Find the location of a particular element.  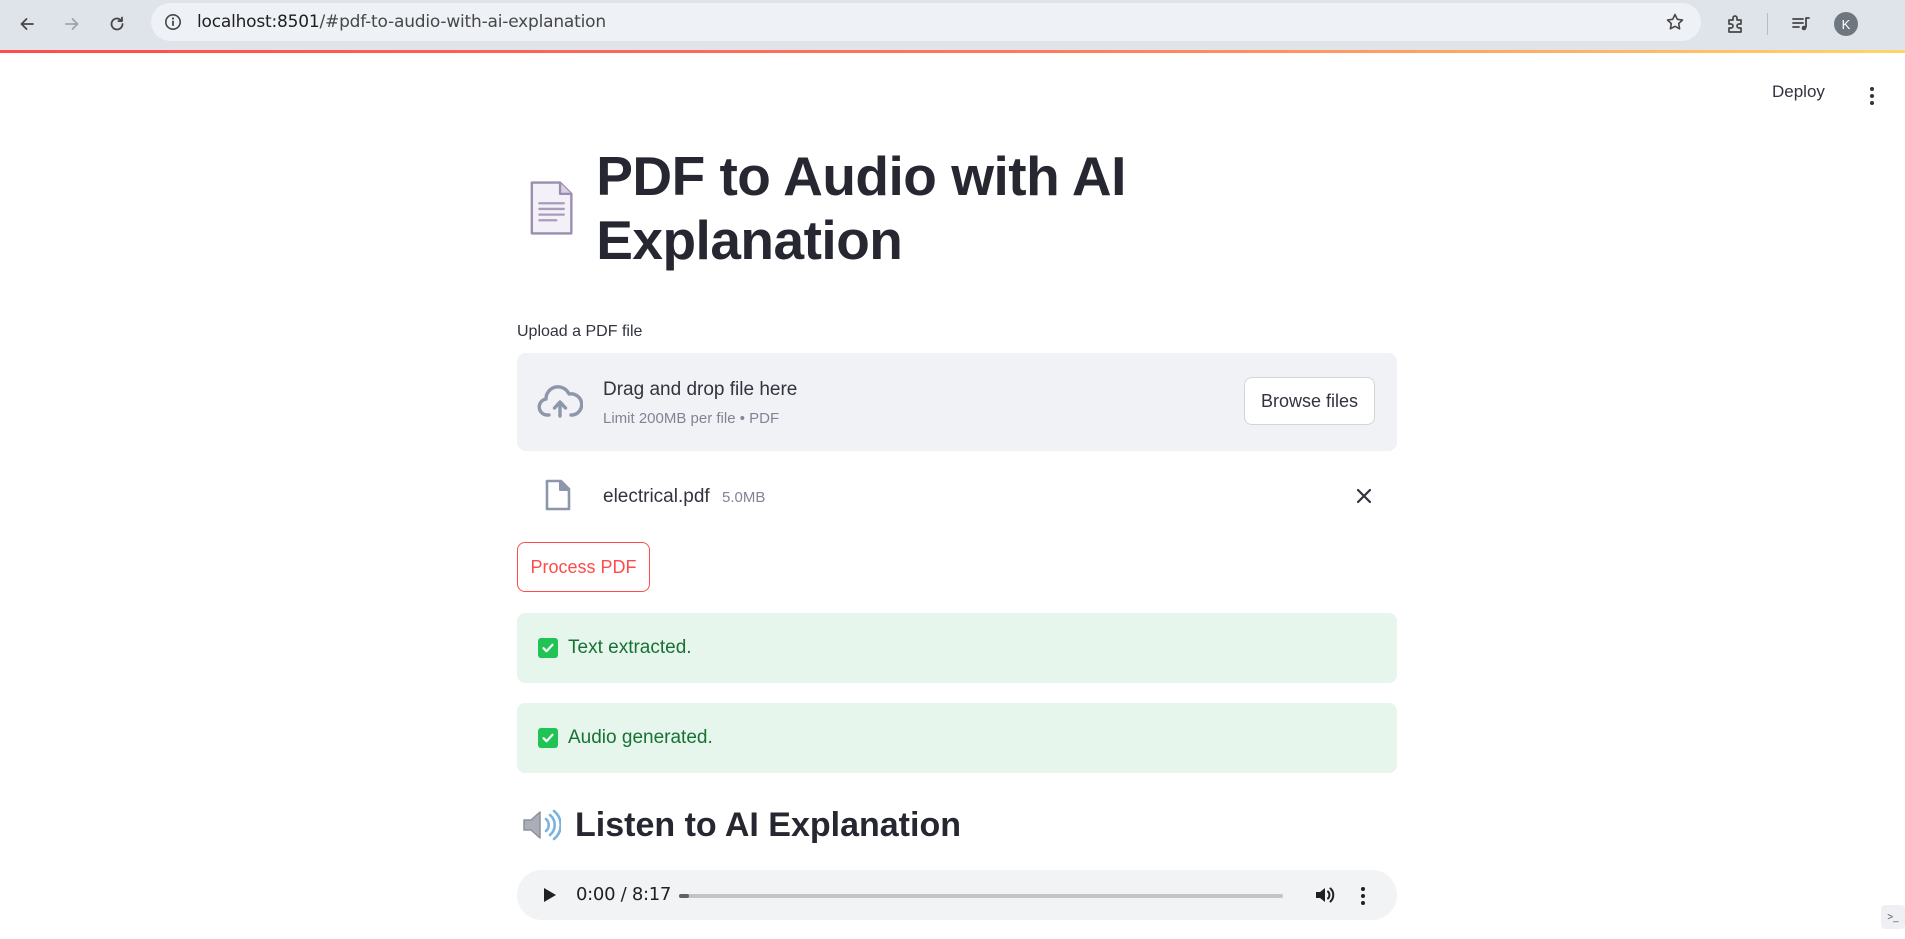

audio-seek-bar is located at coordinates (981, 896).